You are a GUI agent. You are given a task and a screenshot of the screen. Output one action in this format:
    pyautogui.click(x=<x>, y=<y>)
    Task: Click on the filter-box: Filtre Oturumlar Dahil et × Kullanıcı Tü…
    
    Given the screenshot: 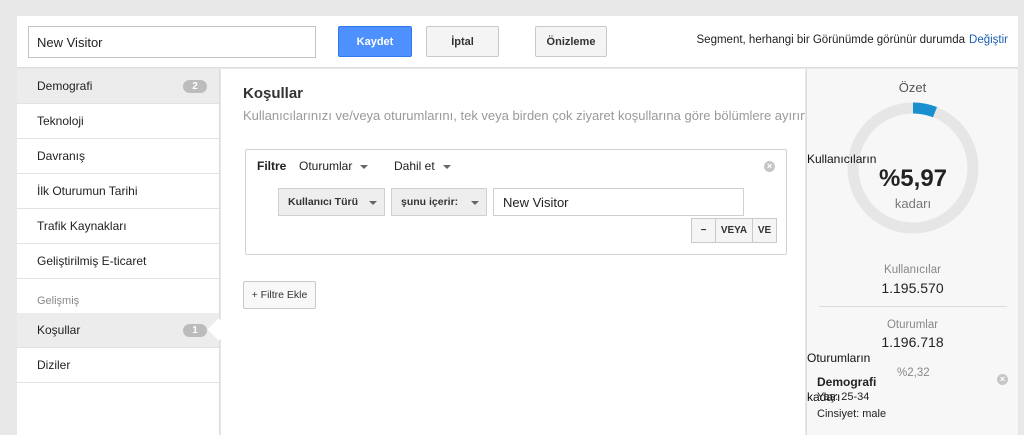 What is the action you would take?
    pyautogui.click(x=516, y=202)
    